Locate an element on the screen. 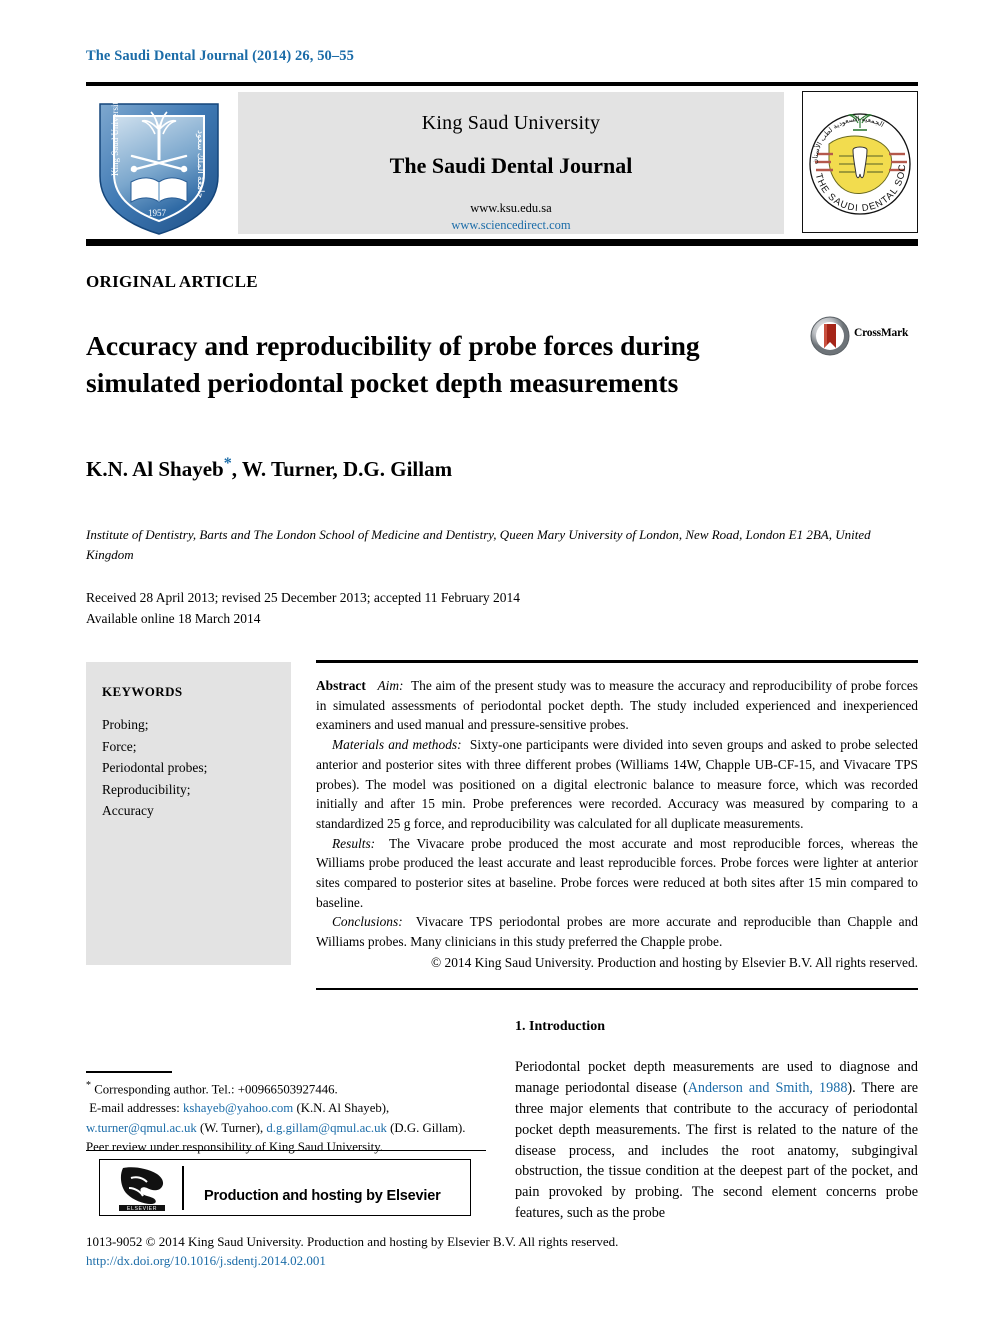 The image size is (992, 1323). email-owner-2: (W. Turner), is located at coordinates (232, 1127).